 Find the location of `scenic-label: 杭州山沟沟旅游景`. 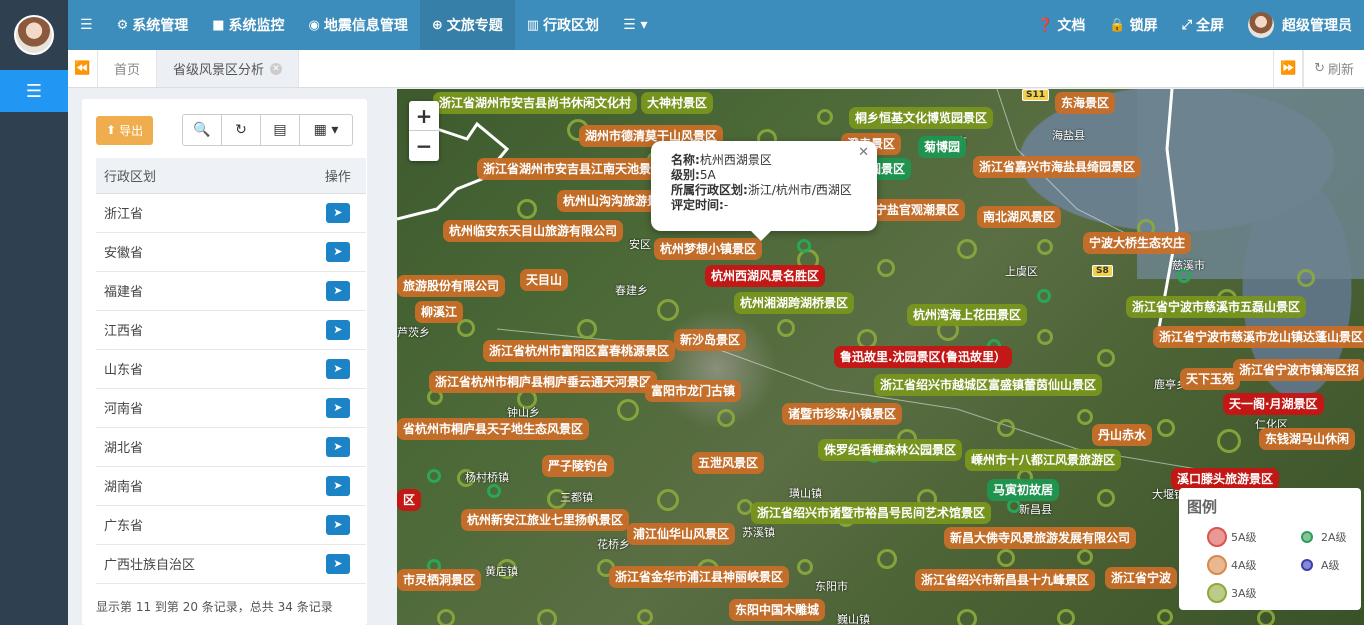

scenic-label: 杭州山沟沟旅游景 is located at coordinates (611, 201).